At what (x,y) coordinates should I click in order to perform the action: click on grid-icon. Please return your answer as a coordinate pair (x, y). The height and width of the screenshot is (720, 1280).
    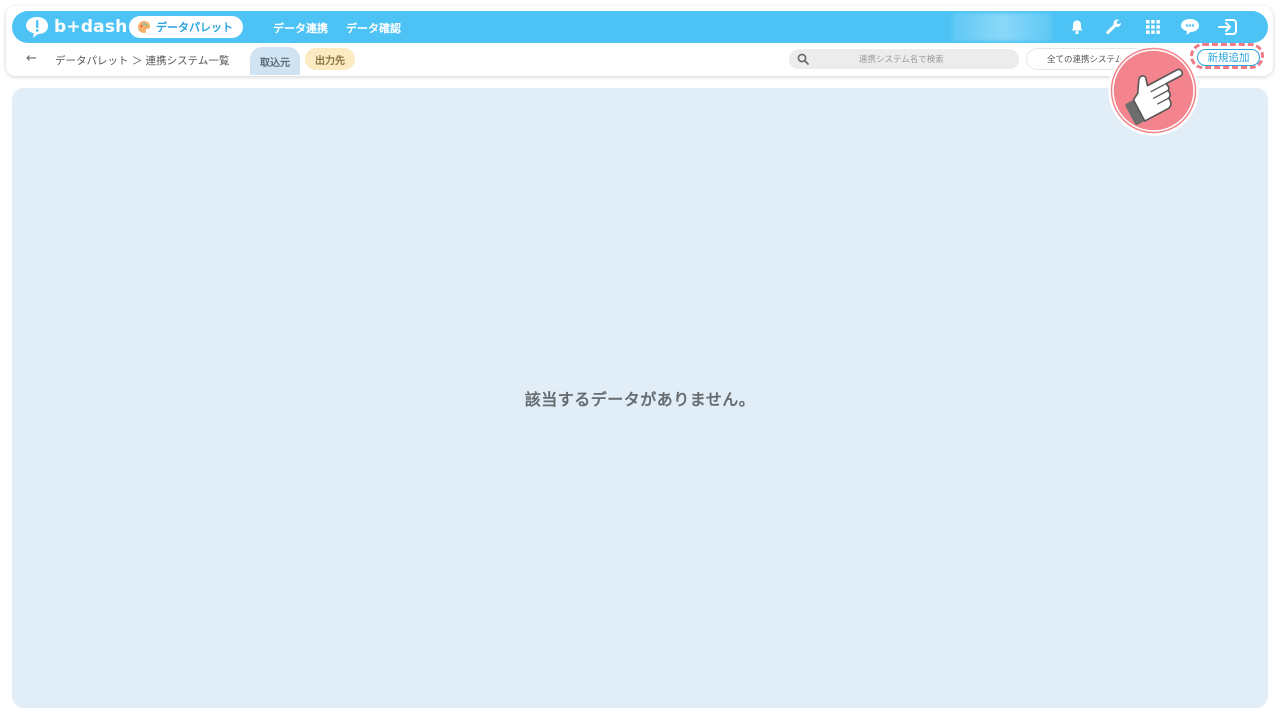
    Looking at the image, I should click on (1153, 27).